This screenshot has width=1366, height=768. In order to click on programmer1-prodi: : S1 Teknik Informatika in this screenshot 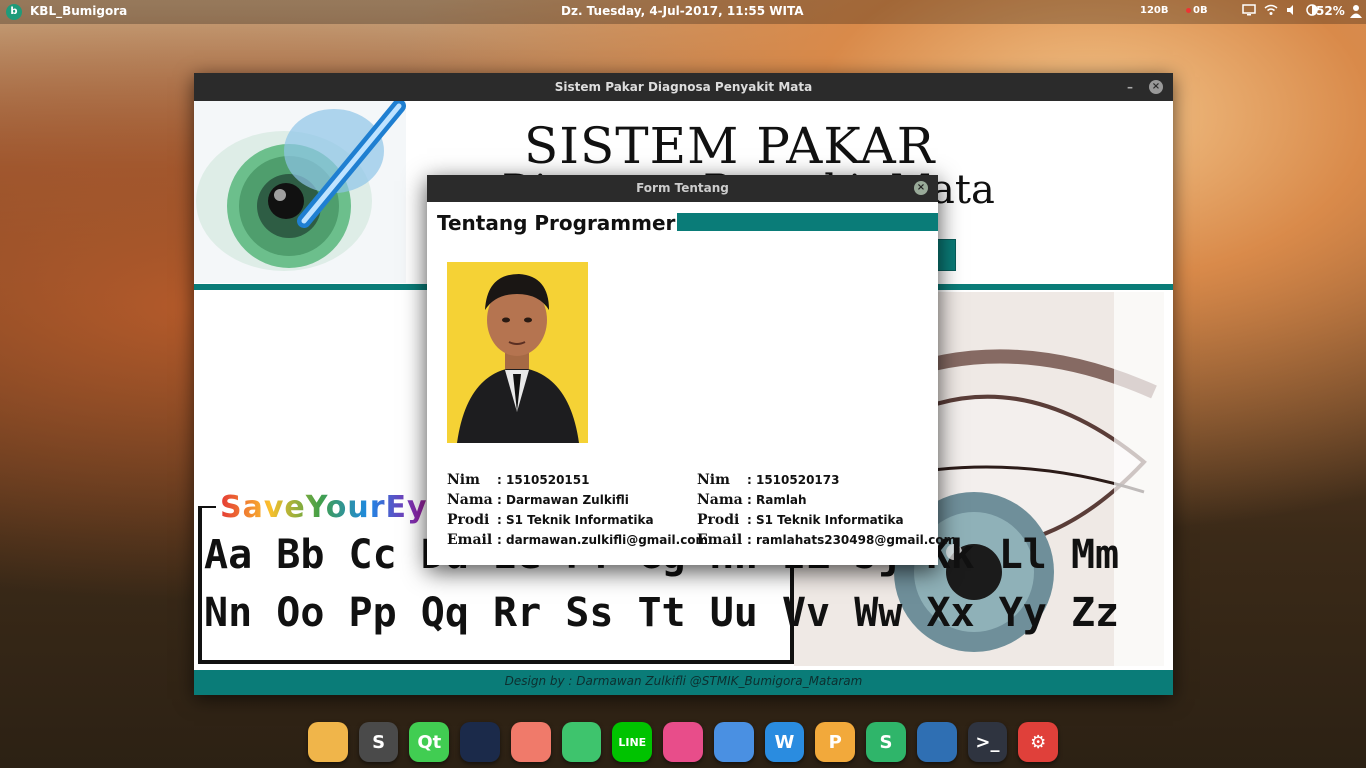, I will do `click(575, 520)`.